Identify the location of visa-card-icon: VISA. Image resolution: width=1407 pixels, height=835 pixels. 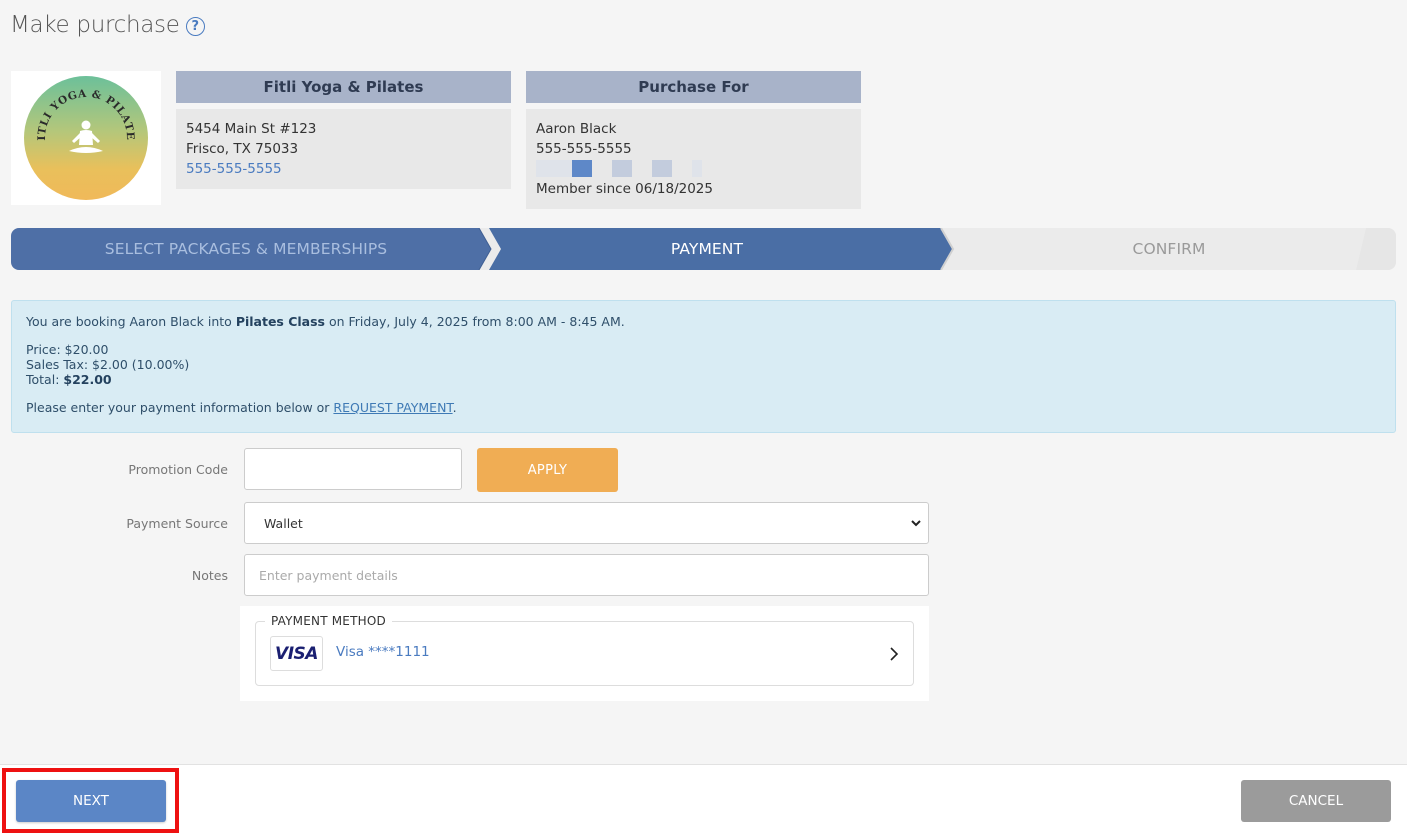
(296, 653).